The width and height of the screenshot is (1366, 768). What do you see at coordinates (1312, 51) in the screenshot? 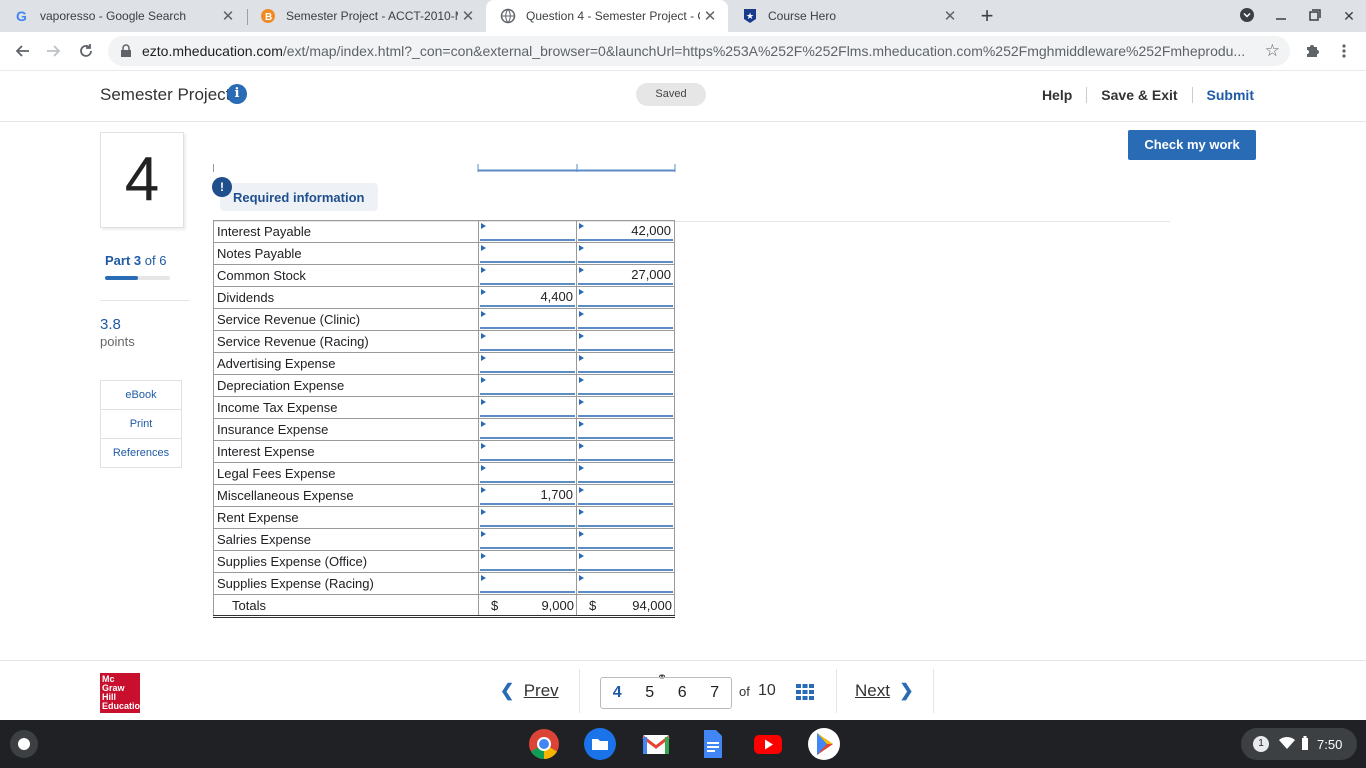
I see `extensions-puzzle-icon` at bounding box center [1312, 51].